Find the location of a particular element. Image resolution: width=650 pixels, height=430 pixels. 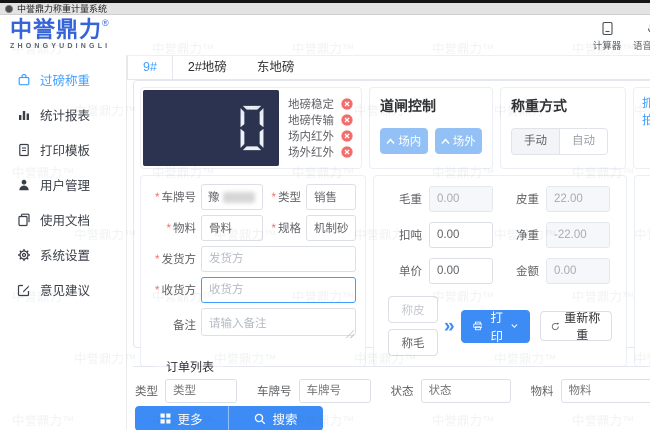

search-button: 搜索 is located at coordinates (276, 418).